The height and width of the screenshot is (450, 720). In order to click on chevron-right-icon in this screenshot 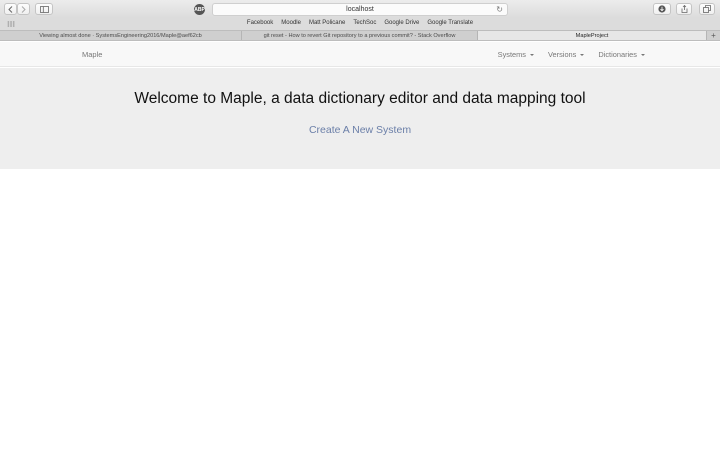, I will do `click(23, 9)`.